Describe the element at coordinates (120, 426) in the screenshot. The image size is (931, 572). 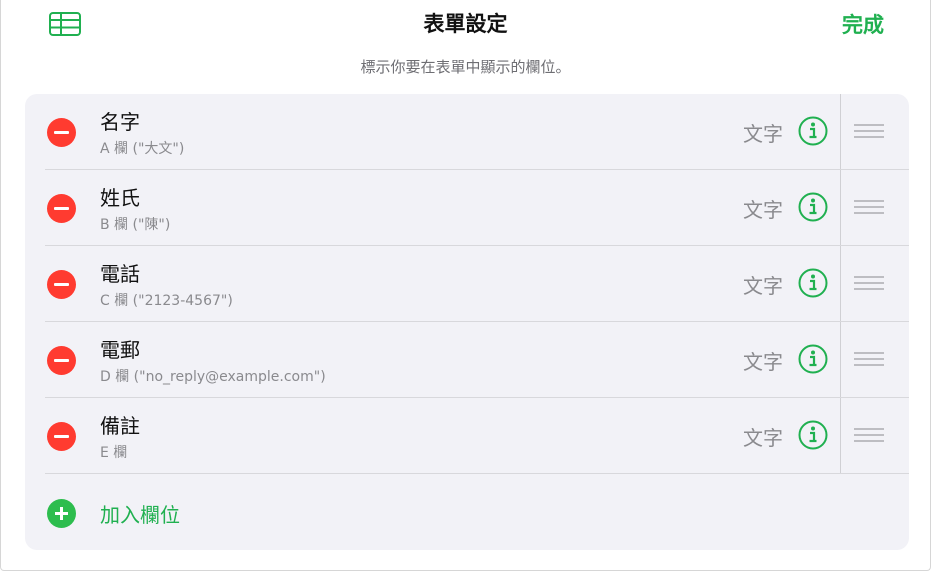
I see `field-name: 備註` at that location.